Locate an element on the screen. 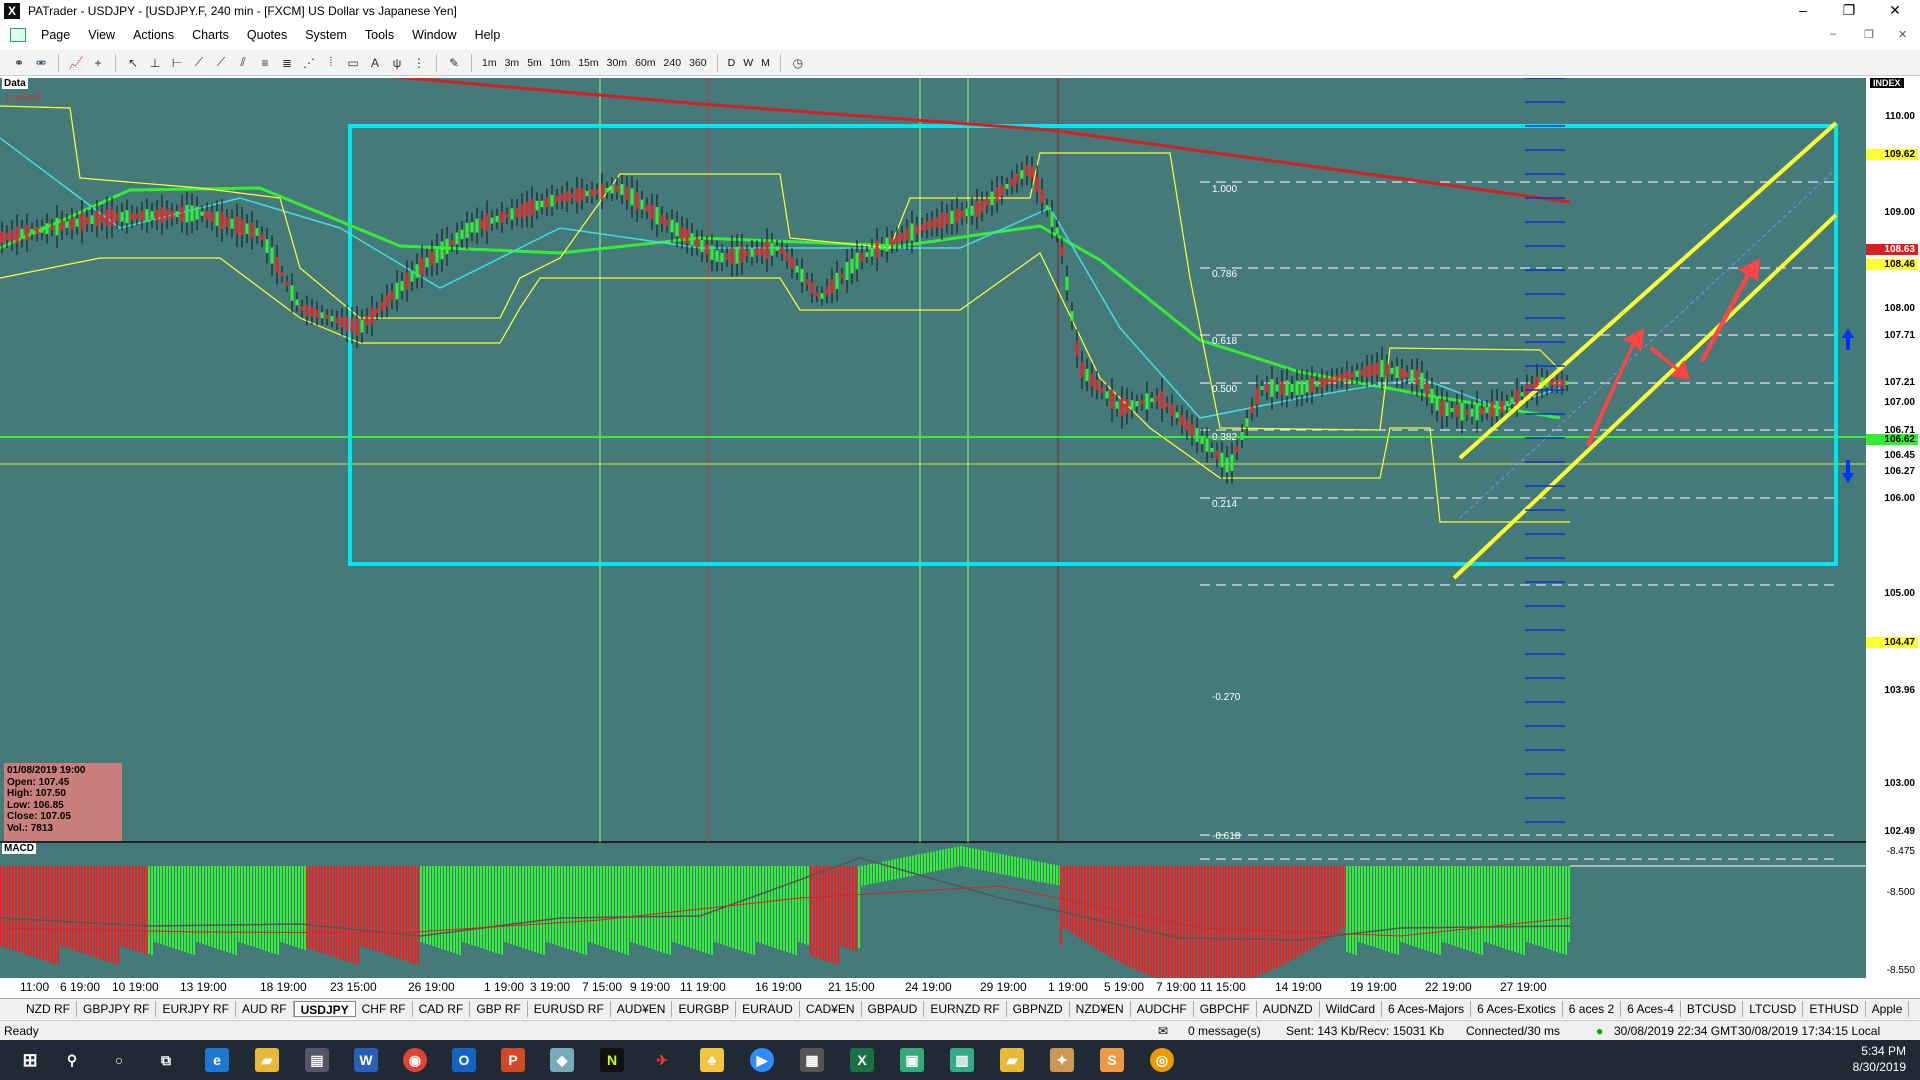 The height and width of the screenshot is (1080, 1920). symbol-tab: EURUSD RF is located at coordinates (569, 1009).